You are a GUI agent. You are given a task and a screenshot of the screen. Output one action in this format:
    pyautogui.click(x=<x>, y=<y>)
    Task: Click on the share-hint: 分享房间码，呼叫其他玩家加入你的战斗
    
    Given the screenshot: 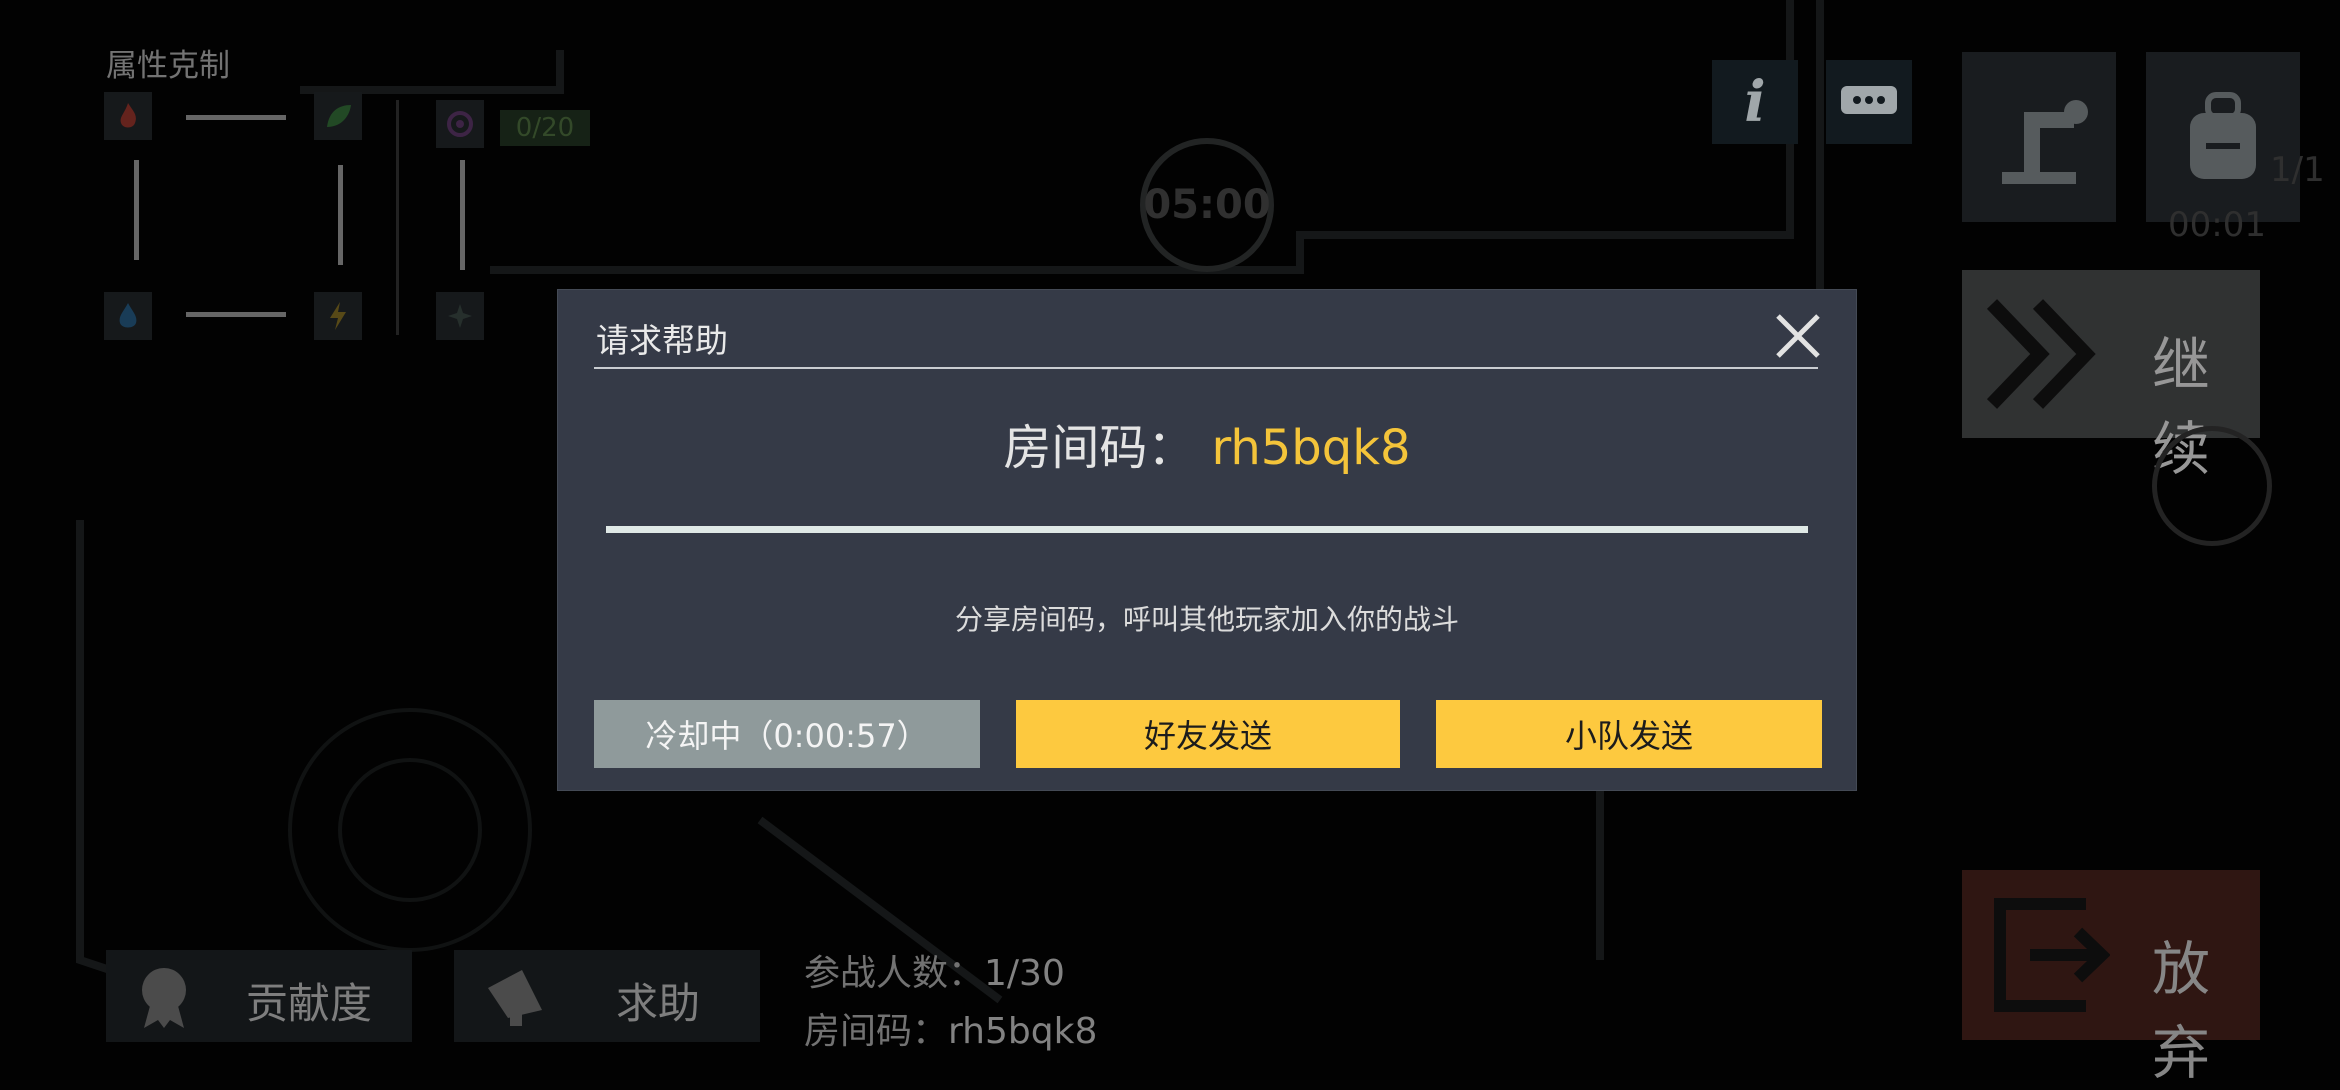 What is the action you would take?
    pyautogui.click(x=1206, y=619)
    